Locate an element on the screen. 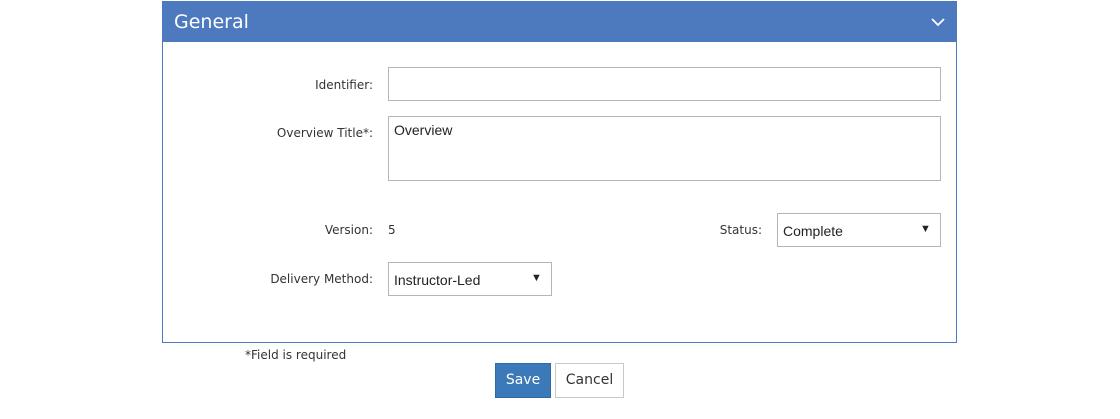 The width and height of the screenshot is (1120, 419). save-button: Save is located at coordinates (523, 380).